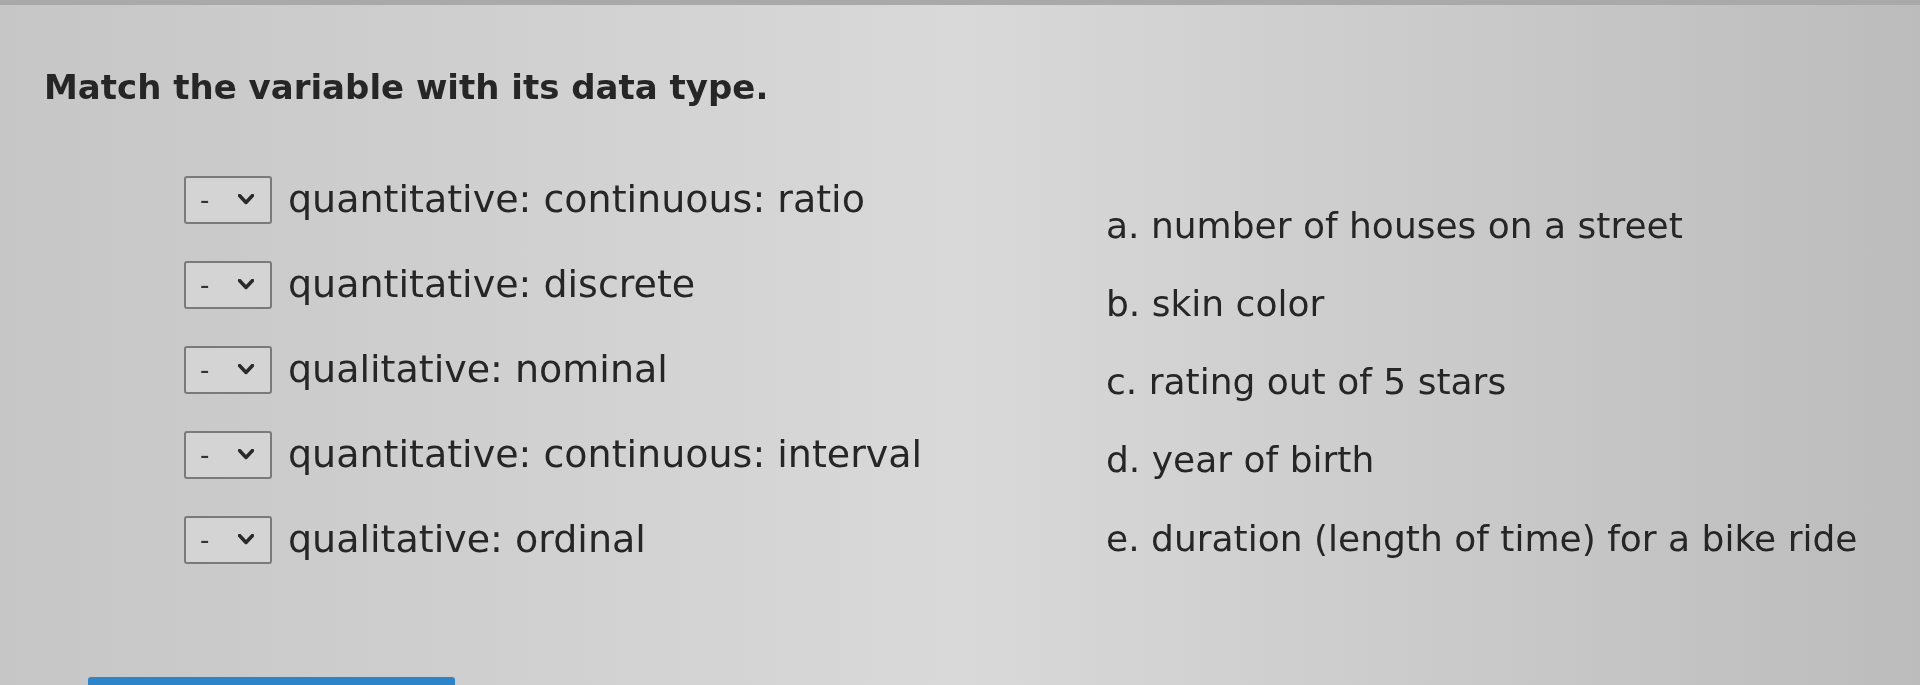 This screenshot has width=1920, height=685. I want to click on option-text: b. skin color, so click(1216, 304).